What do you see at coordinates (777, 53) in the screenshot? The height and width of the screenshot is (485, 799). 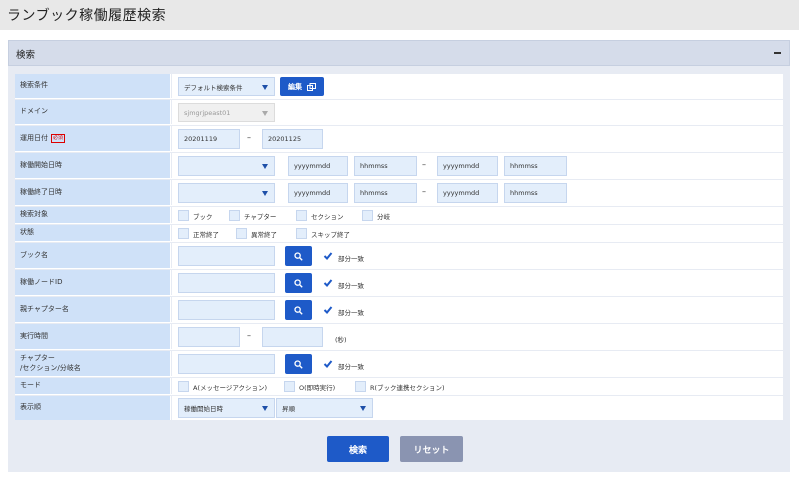 I see `collapse-icon` at bounding box center [777, 53].